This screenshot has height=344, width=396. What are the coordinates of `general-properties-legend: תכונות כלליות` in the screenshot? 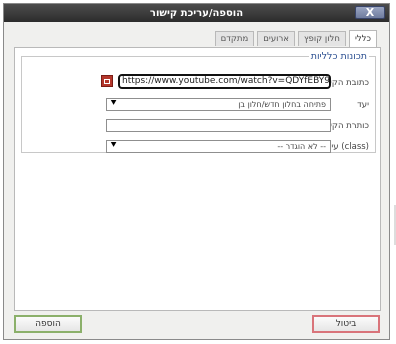 It's located at (338, 56).